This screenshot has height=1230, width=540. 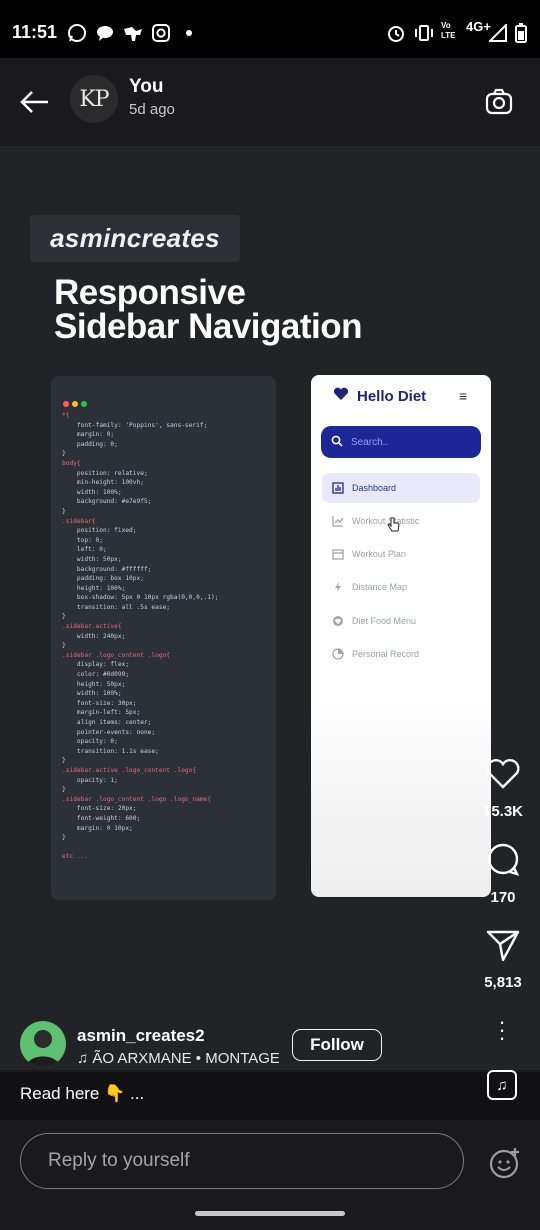 I want to click on share-send-icon, so click(x=503, y=946).